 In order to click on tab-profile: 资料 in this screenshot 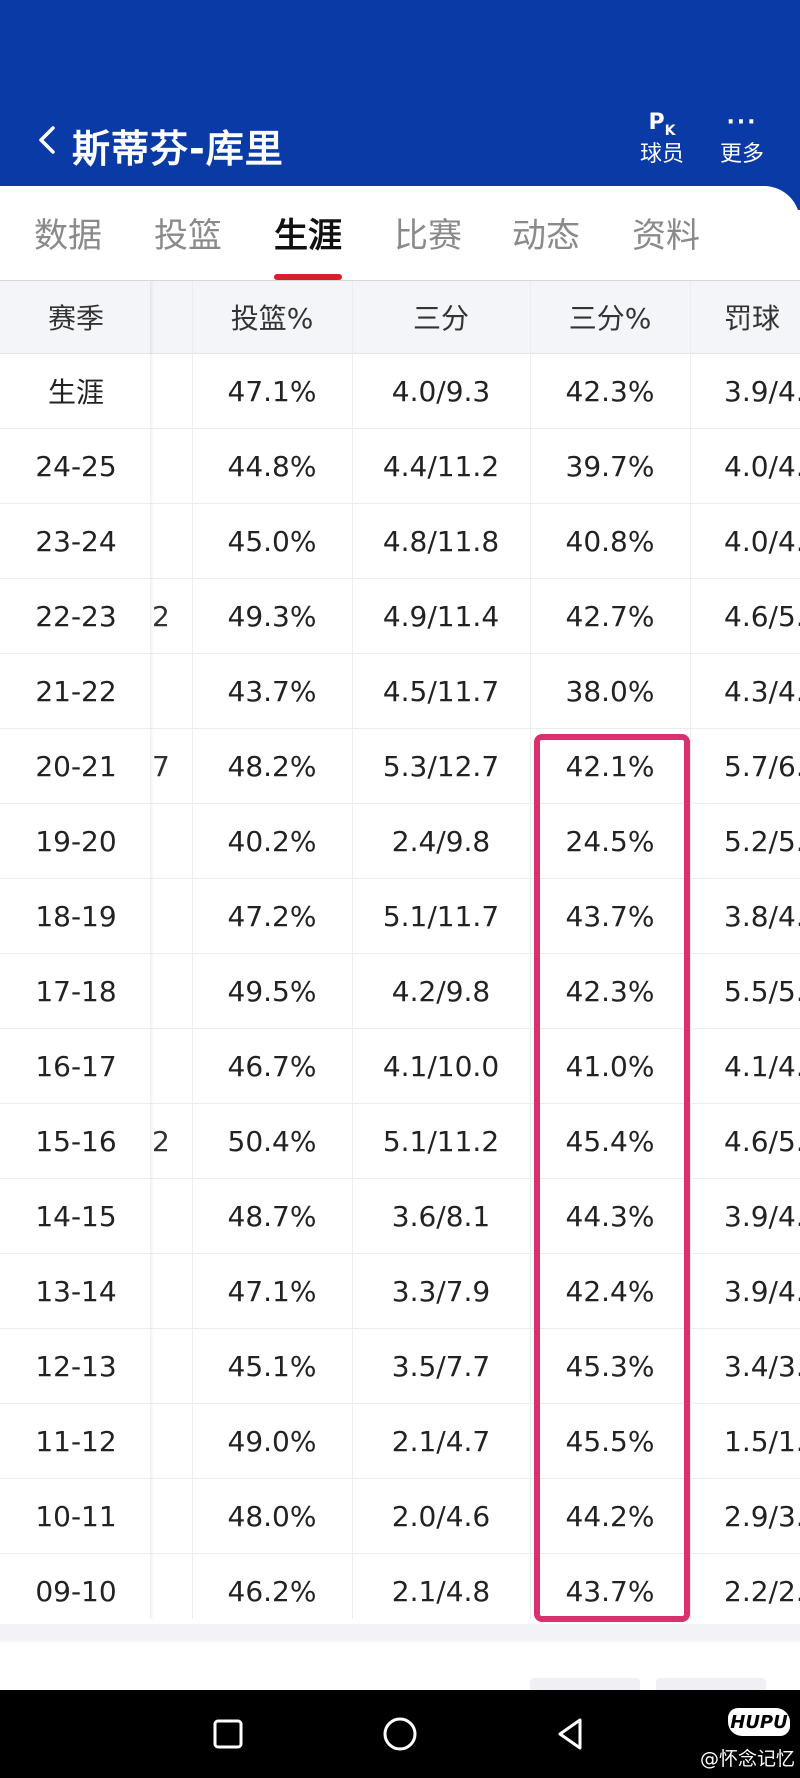, I will do `click(666, 232)`.